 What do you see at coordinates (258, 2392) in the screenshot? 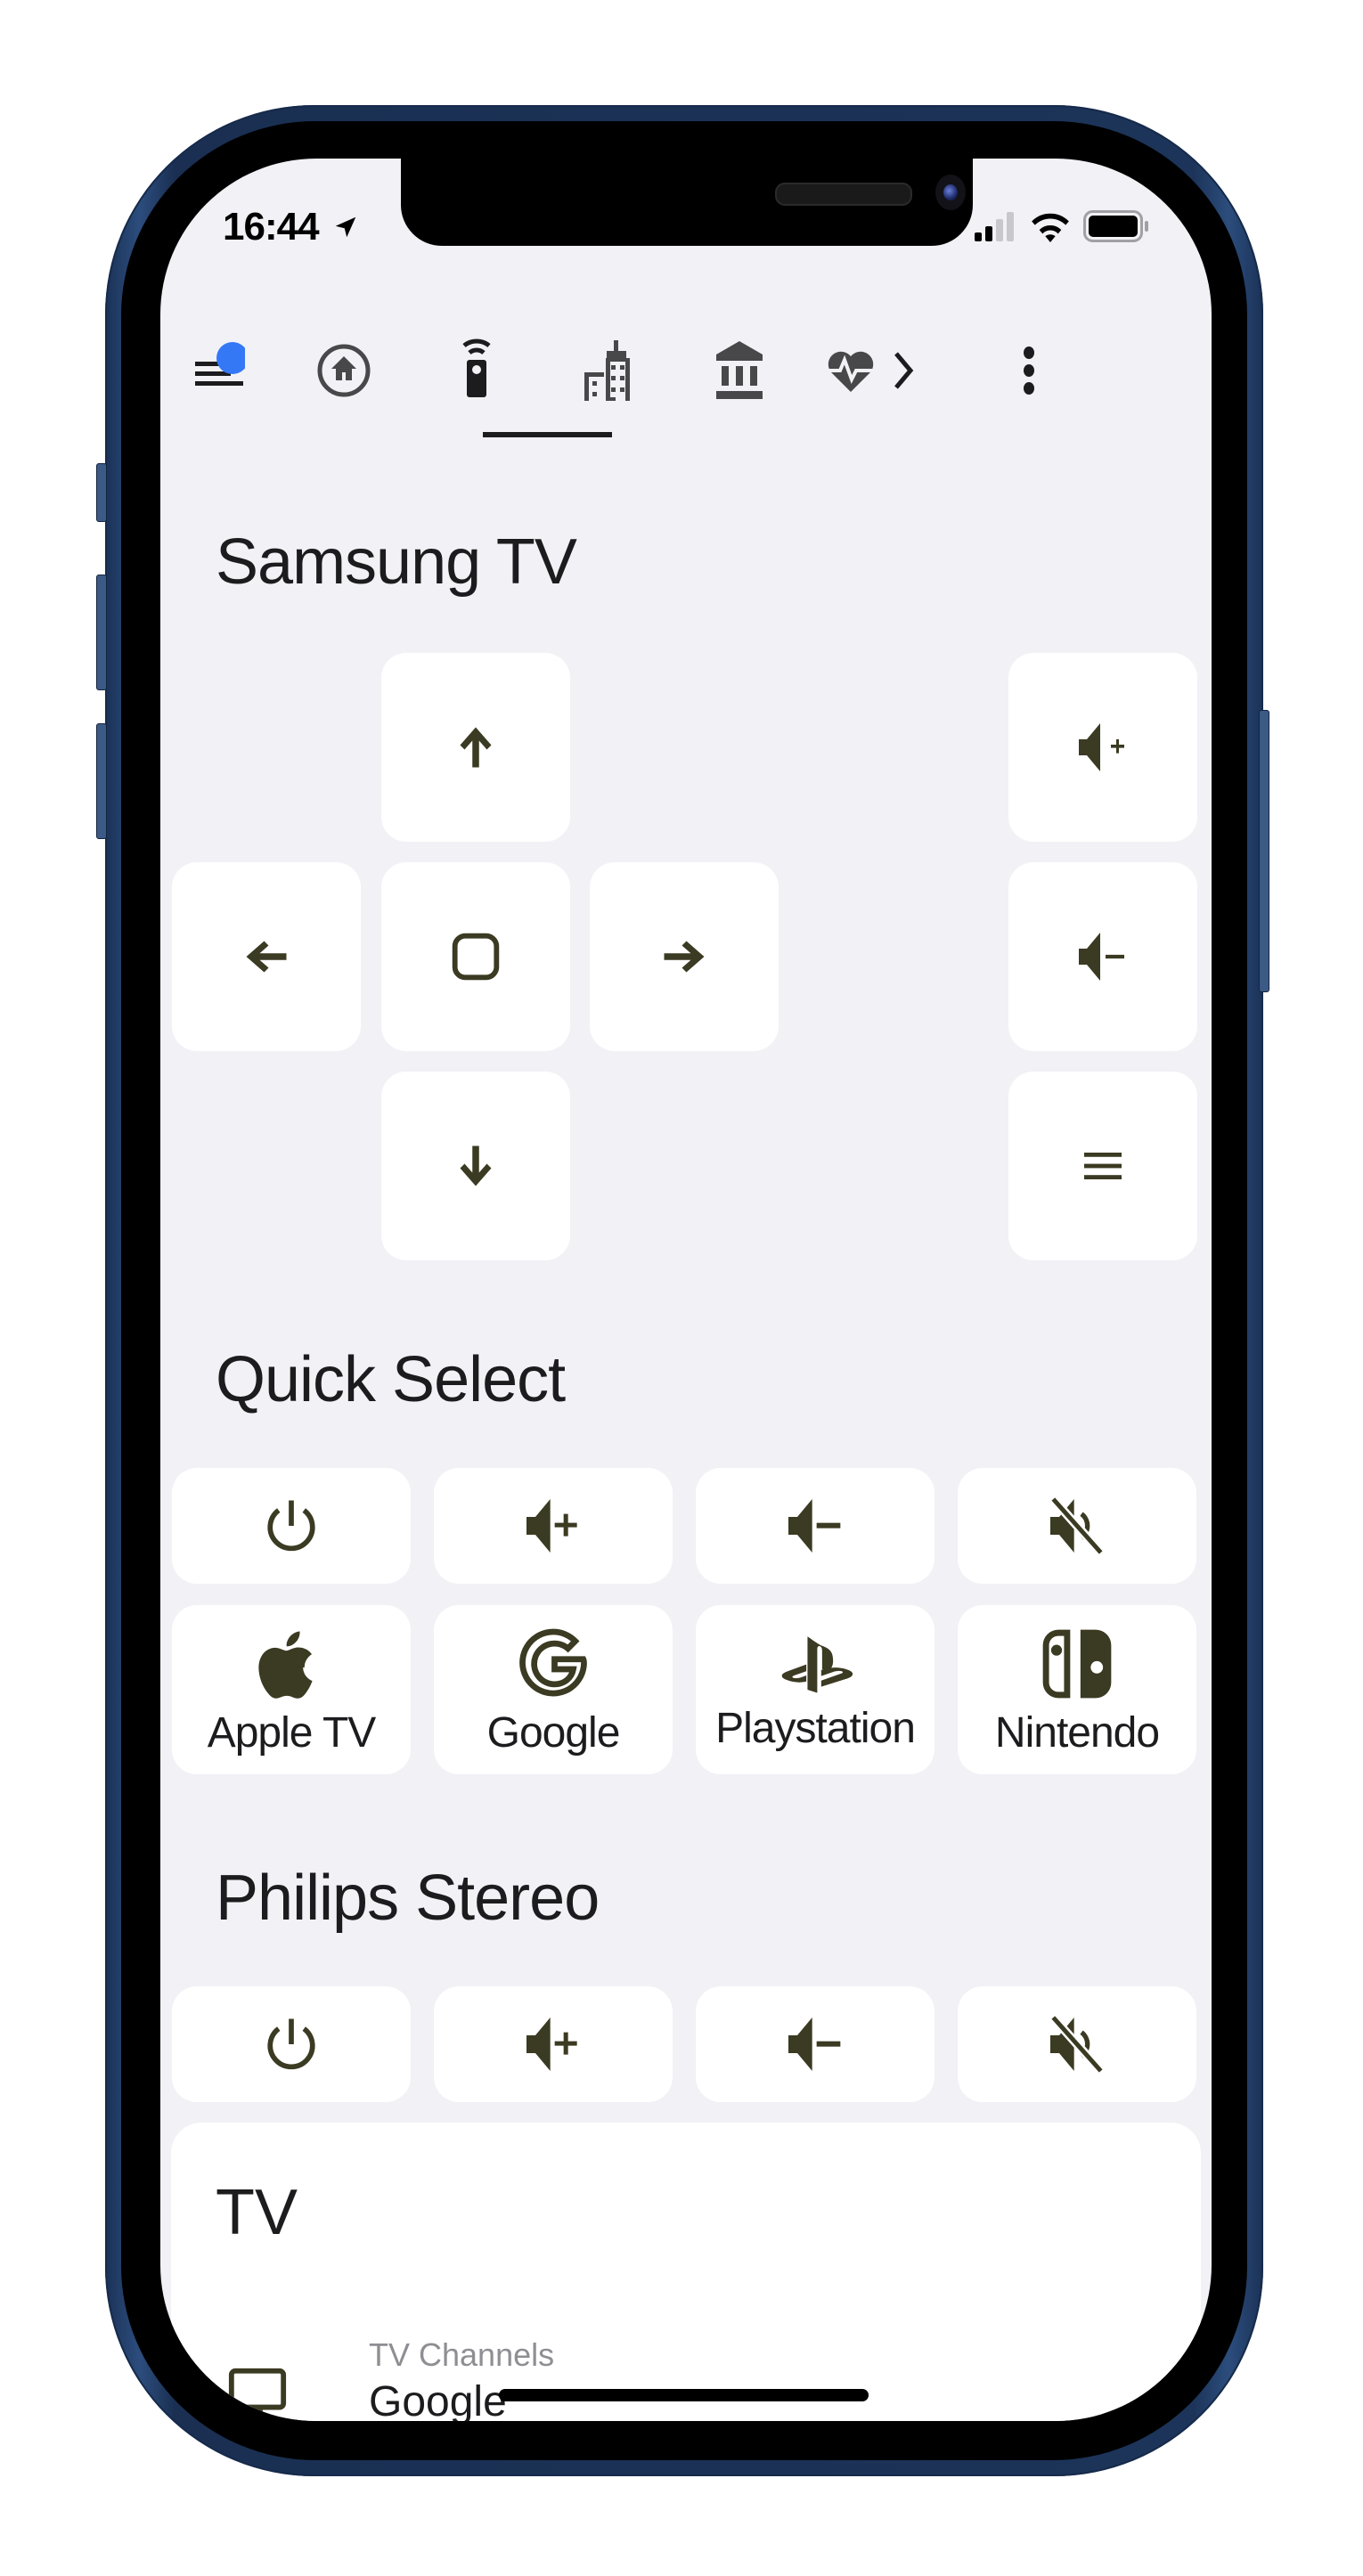
I see `television-icon` at bounding box center [258, 2392].